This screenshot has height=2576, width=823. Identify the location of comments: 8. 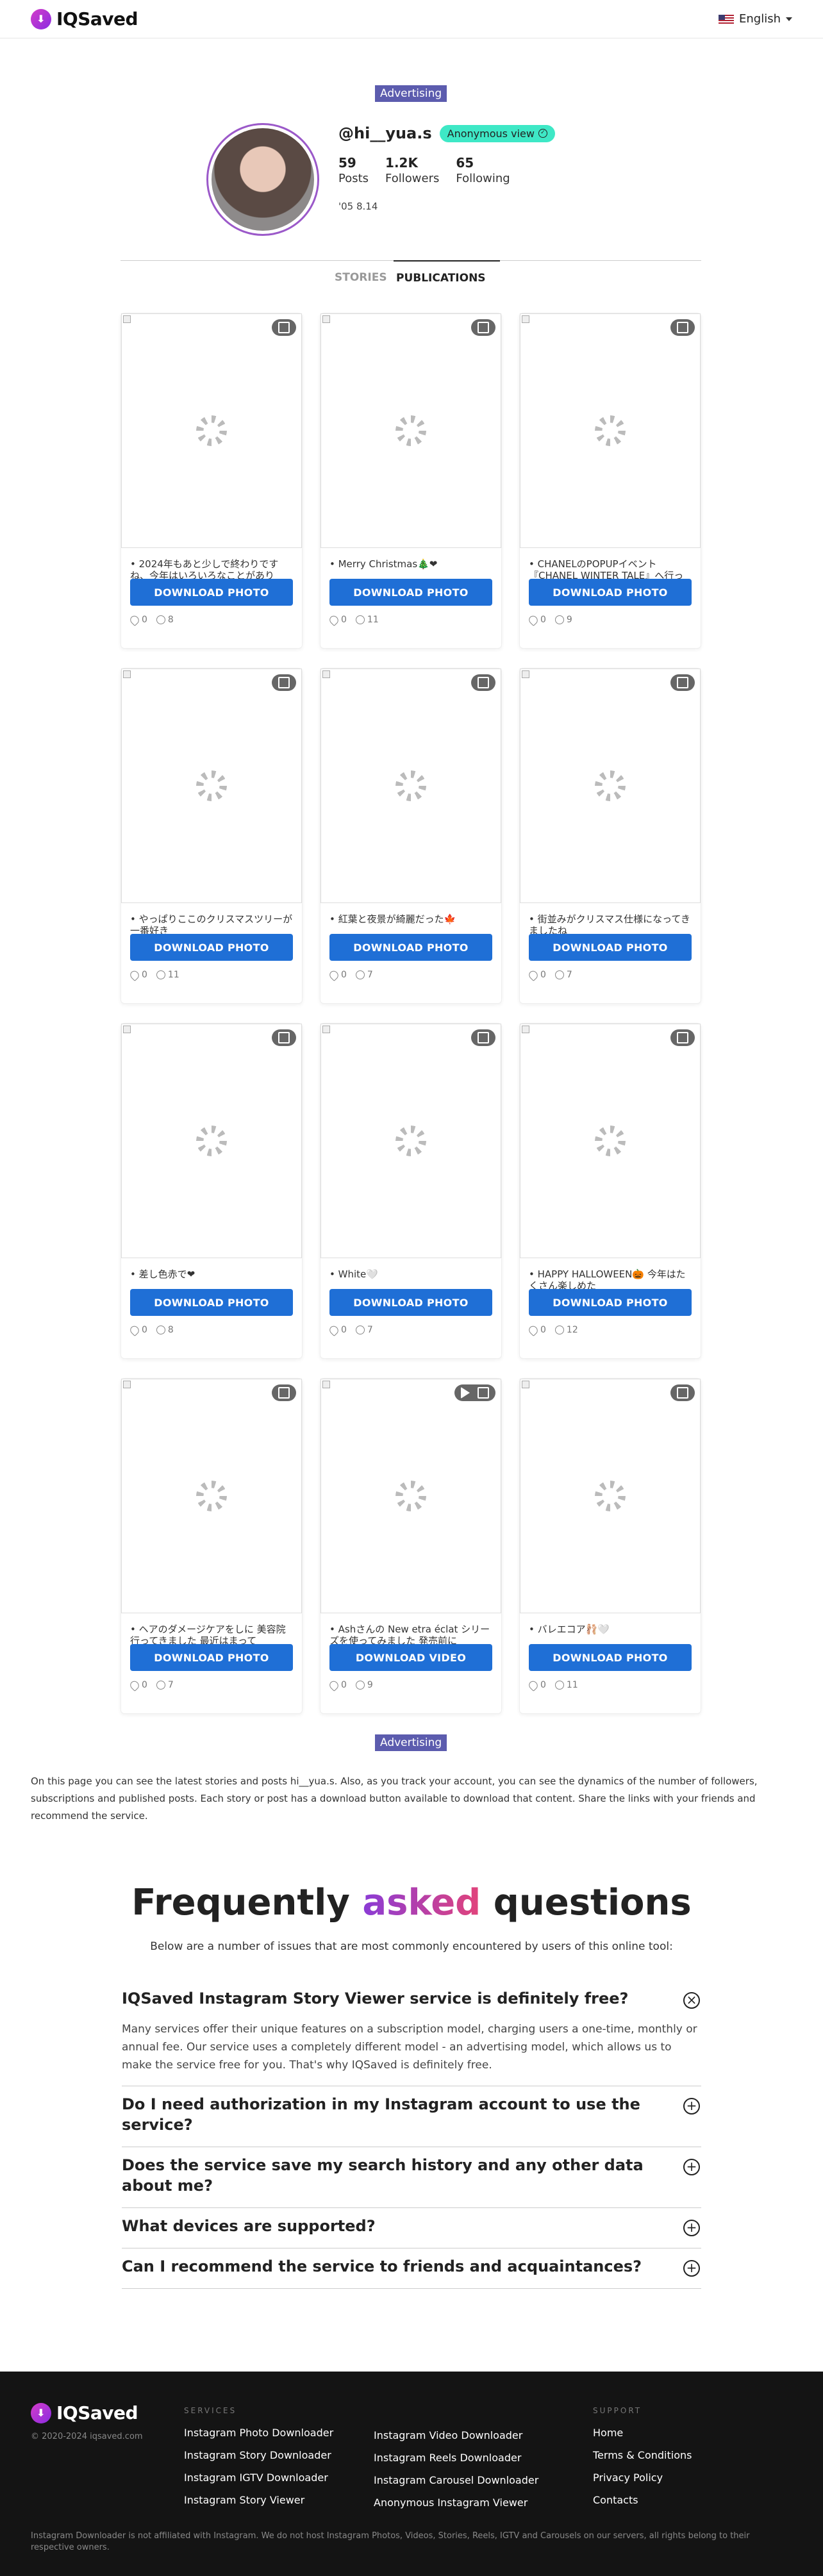
(165, 620).